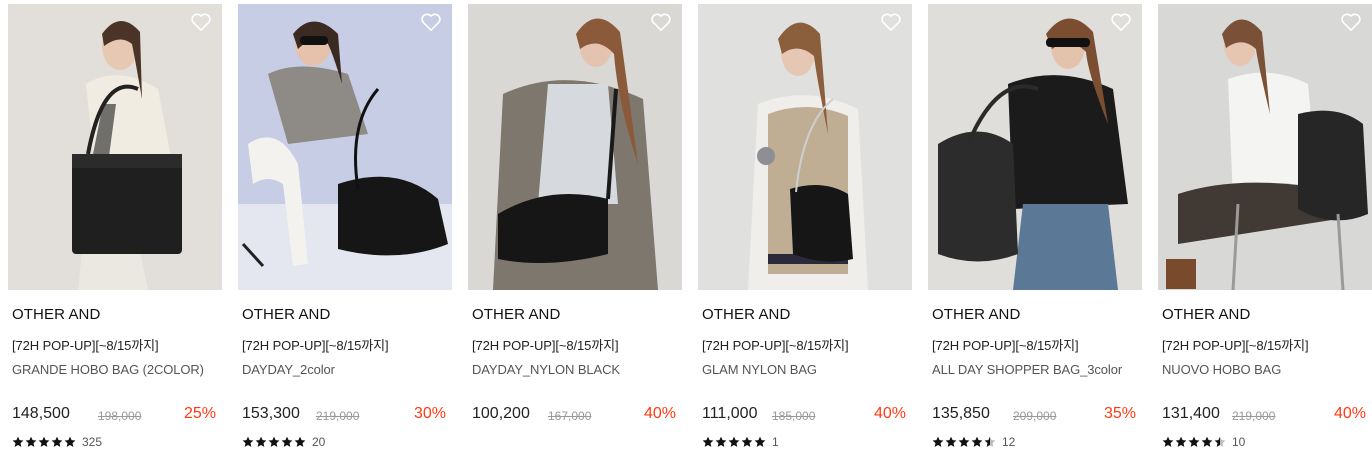 The height and width of the screenshot is (475, 1372). I want to click on review-count: 10, so click(1239, 442).